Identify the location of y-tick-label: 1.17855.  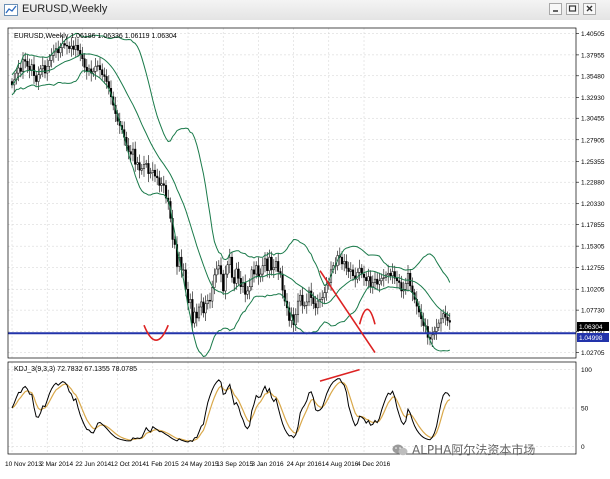
(593, 225).